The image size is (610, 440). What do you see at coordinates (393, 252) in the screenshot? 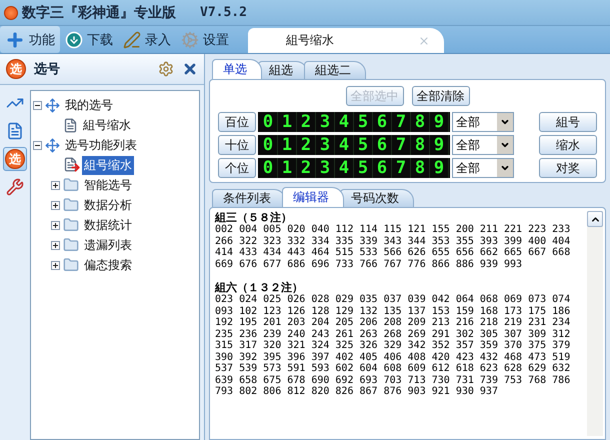
I see `number-line: 414 433 434 443 464 515 533 566 626 655 656 662 665 667 668` at bounding box center [393, 252].